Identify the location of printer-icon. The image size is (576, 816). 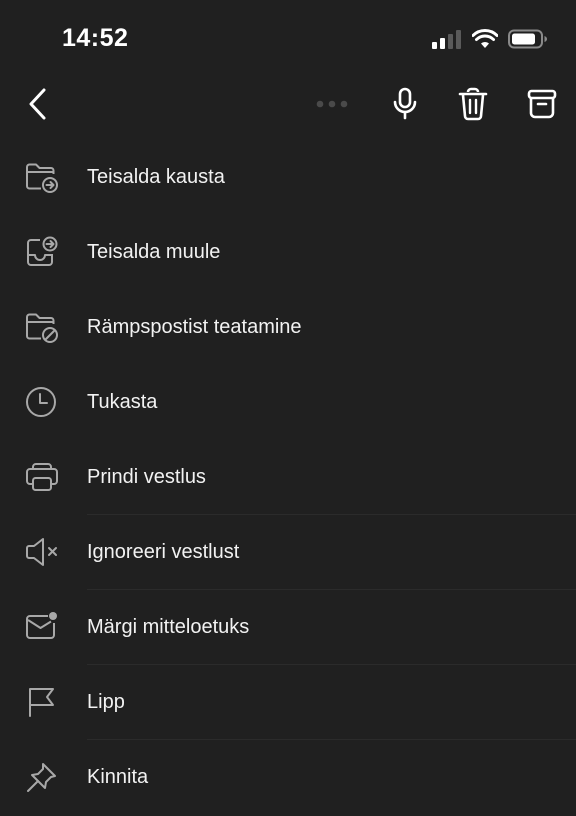
(42, 477).